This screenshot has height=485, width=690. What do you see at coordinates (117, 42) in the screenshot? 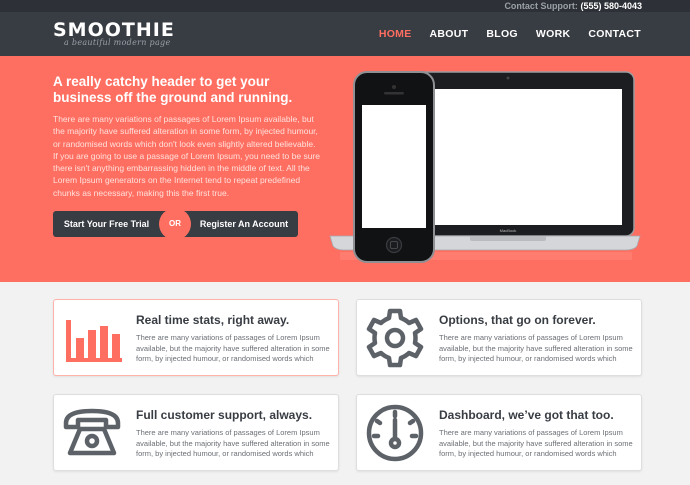
I see `logo-tagline: a beautiful modern page` at bounding box center [117, 42].